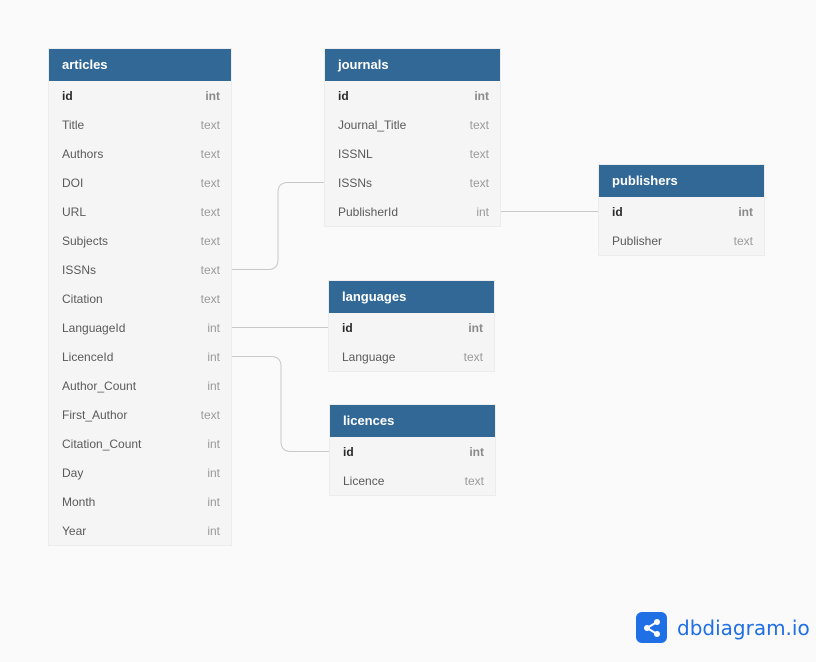  Describe the element at coordinates (411, 356) in the screenshot. I see `field-row: Language text` at that location.